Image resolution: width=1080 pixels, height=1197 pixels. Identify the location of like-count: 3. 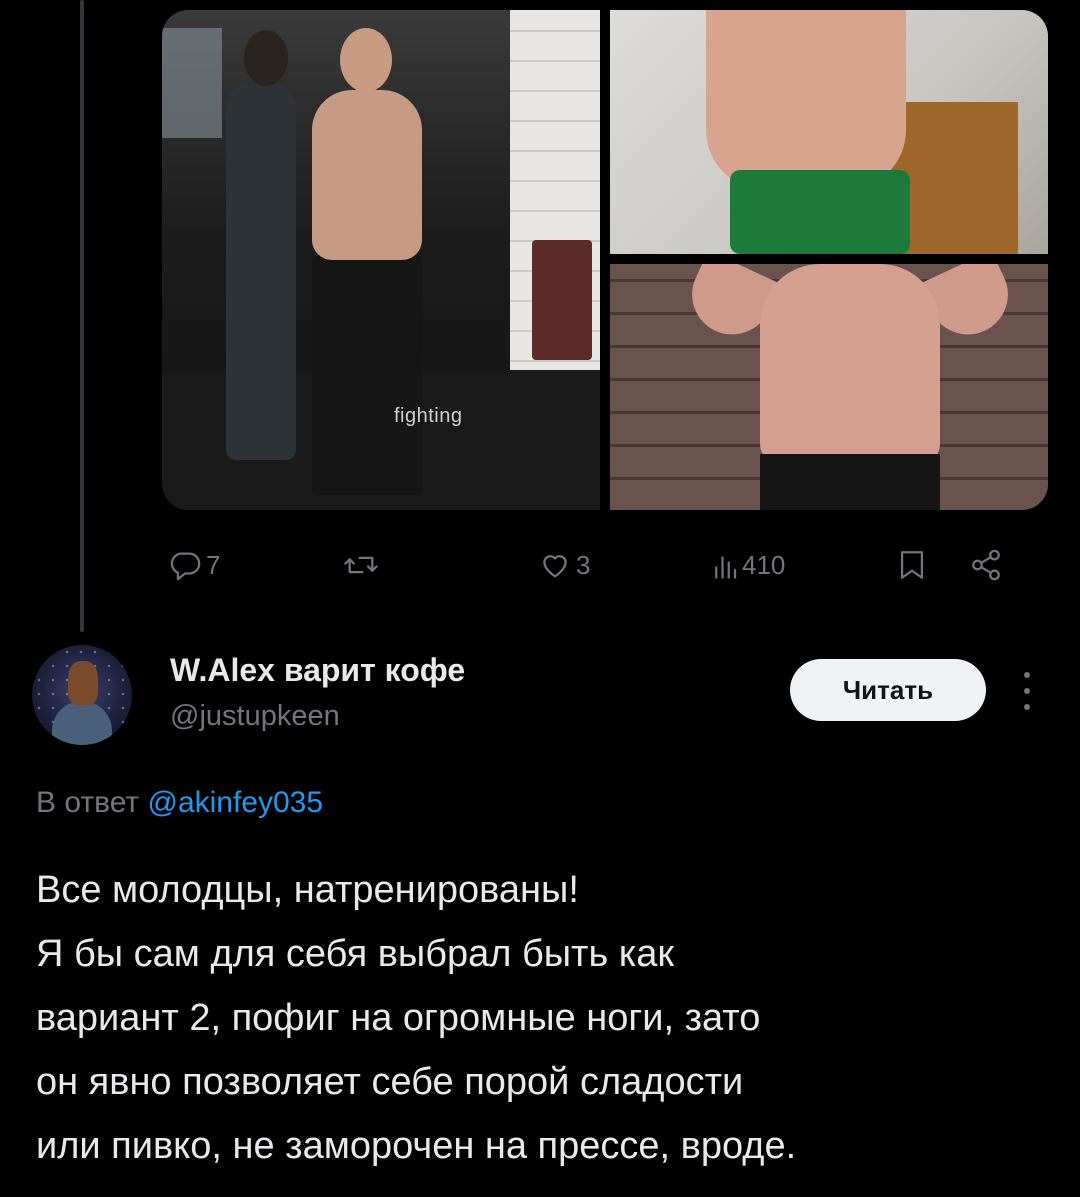
(583, 564).